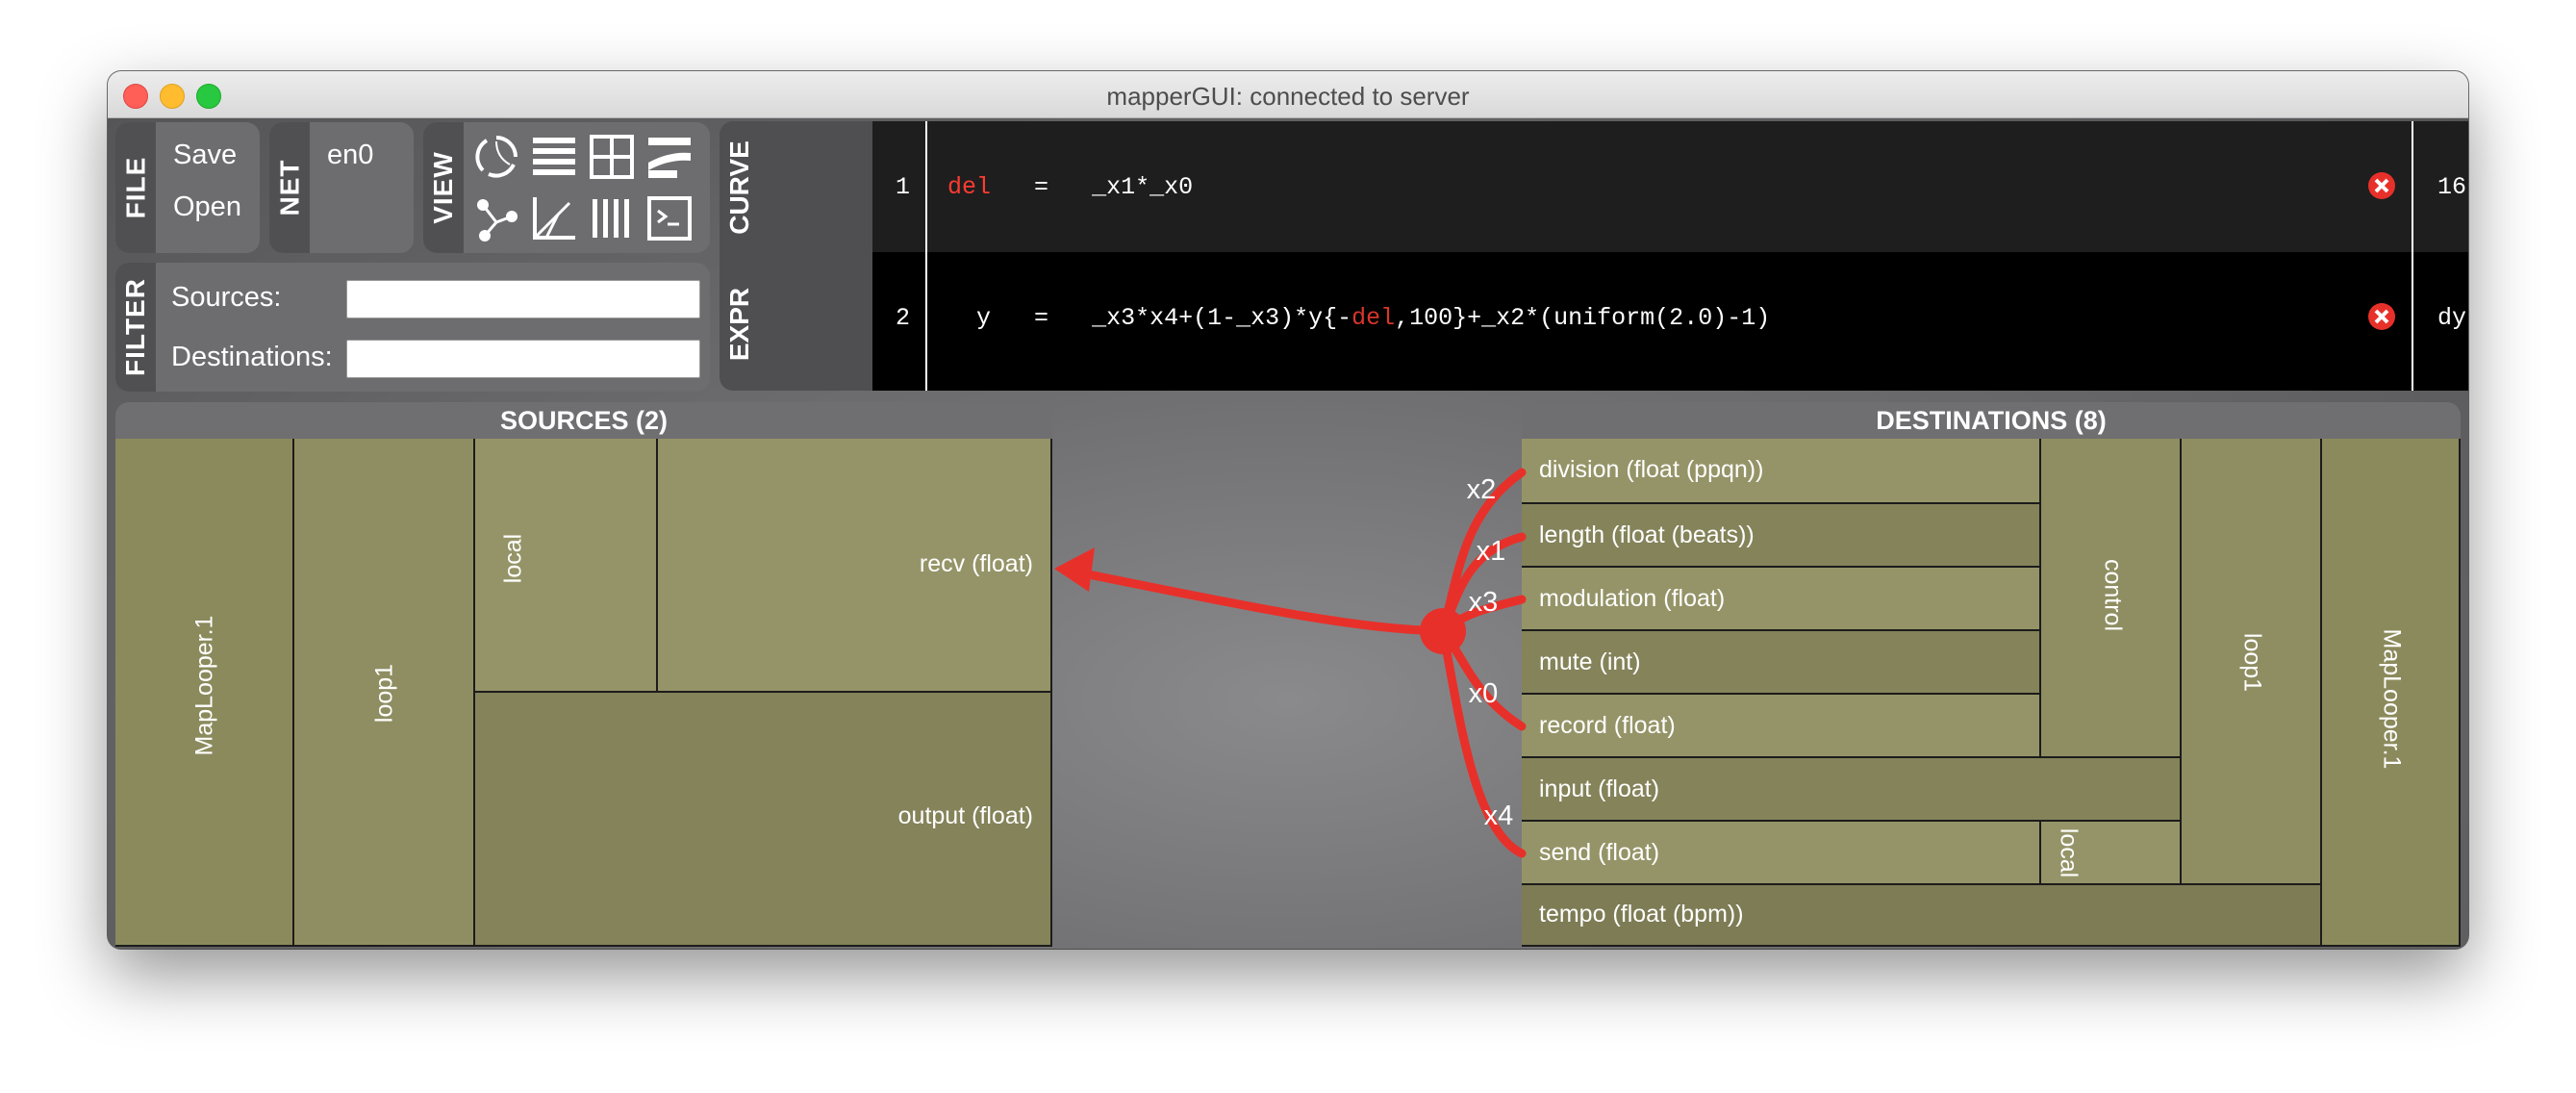 The height and width of the screenshot is (1093, 2576). Describe the element at coordinates (1443, 631) in the screenshot. I see `map-convergence-node` at that location.